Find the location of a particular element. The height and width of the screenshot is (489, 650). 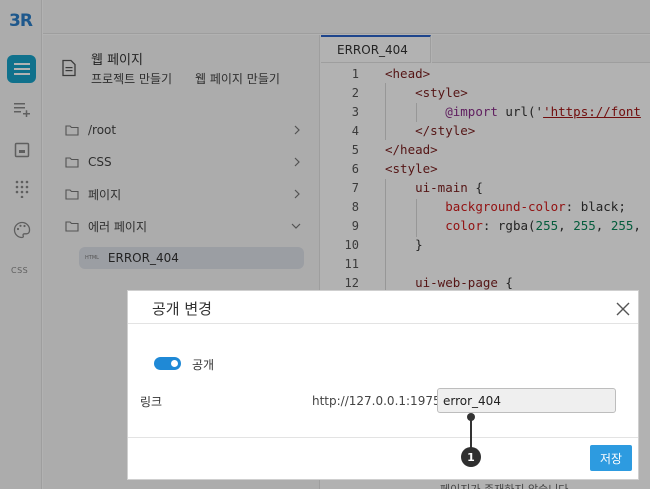

dialog-title: 공개 변경 is located at coordinates (182, 309).